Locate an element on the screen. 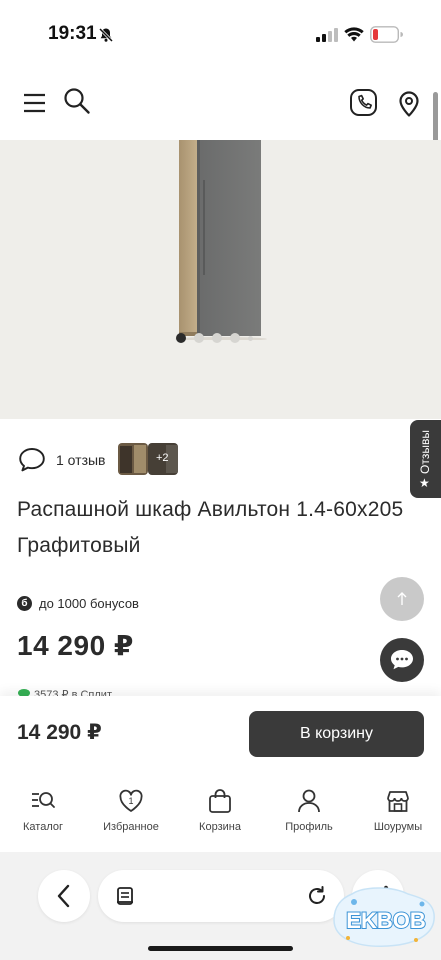 The image size is (441, 960). browser-back-button is located at coordinates (64, 896).